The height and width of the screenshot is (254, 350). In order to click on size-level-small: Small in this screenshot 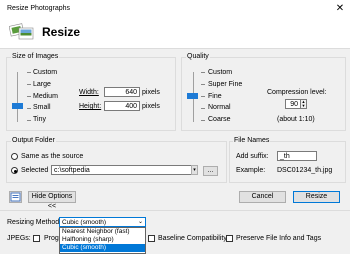, I will do `click(42, 107)`.